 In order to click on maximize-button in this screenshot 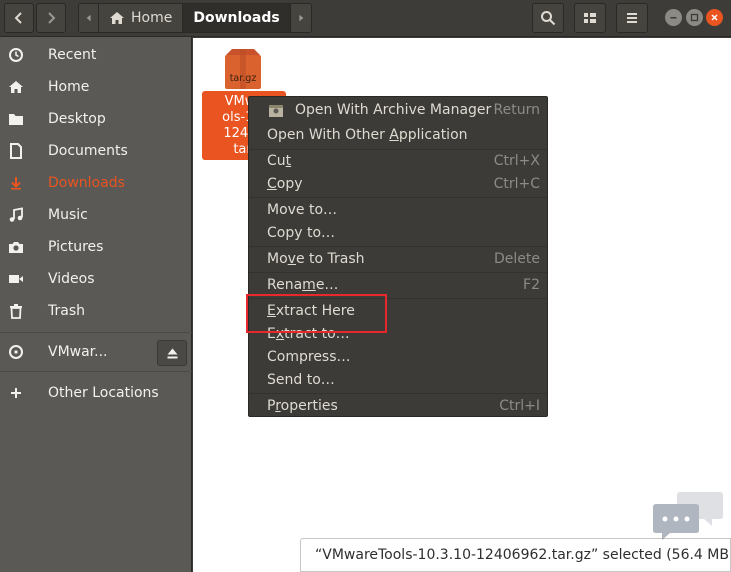, I will do `click(694, 17)`.